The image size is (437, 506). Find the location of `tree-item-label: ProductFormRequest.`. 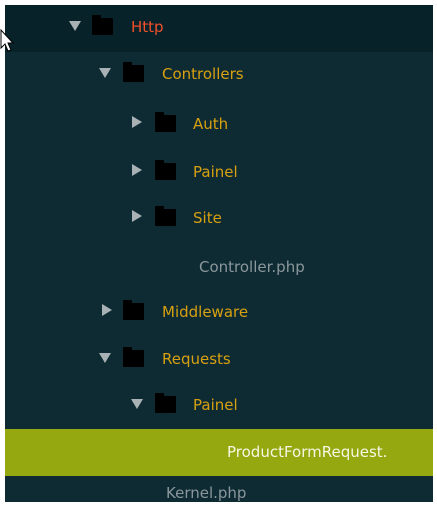

tree-item-label: ProductFormRequest. is located at coordinates (307, 452).